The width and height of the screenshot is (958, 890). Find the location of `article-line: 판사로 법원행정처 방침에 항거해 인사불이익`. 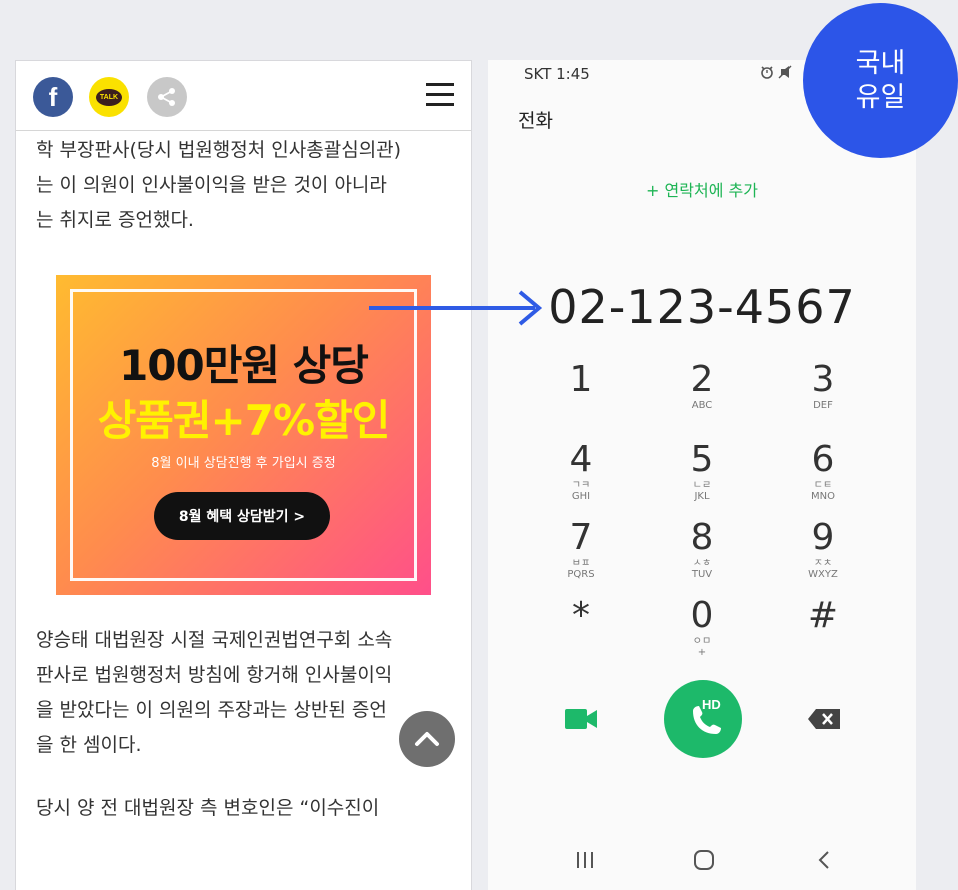

article-line: 판사로 법원행정처 방침에 항거해 인사불이익 is located at coordinates (214, 675).